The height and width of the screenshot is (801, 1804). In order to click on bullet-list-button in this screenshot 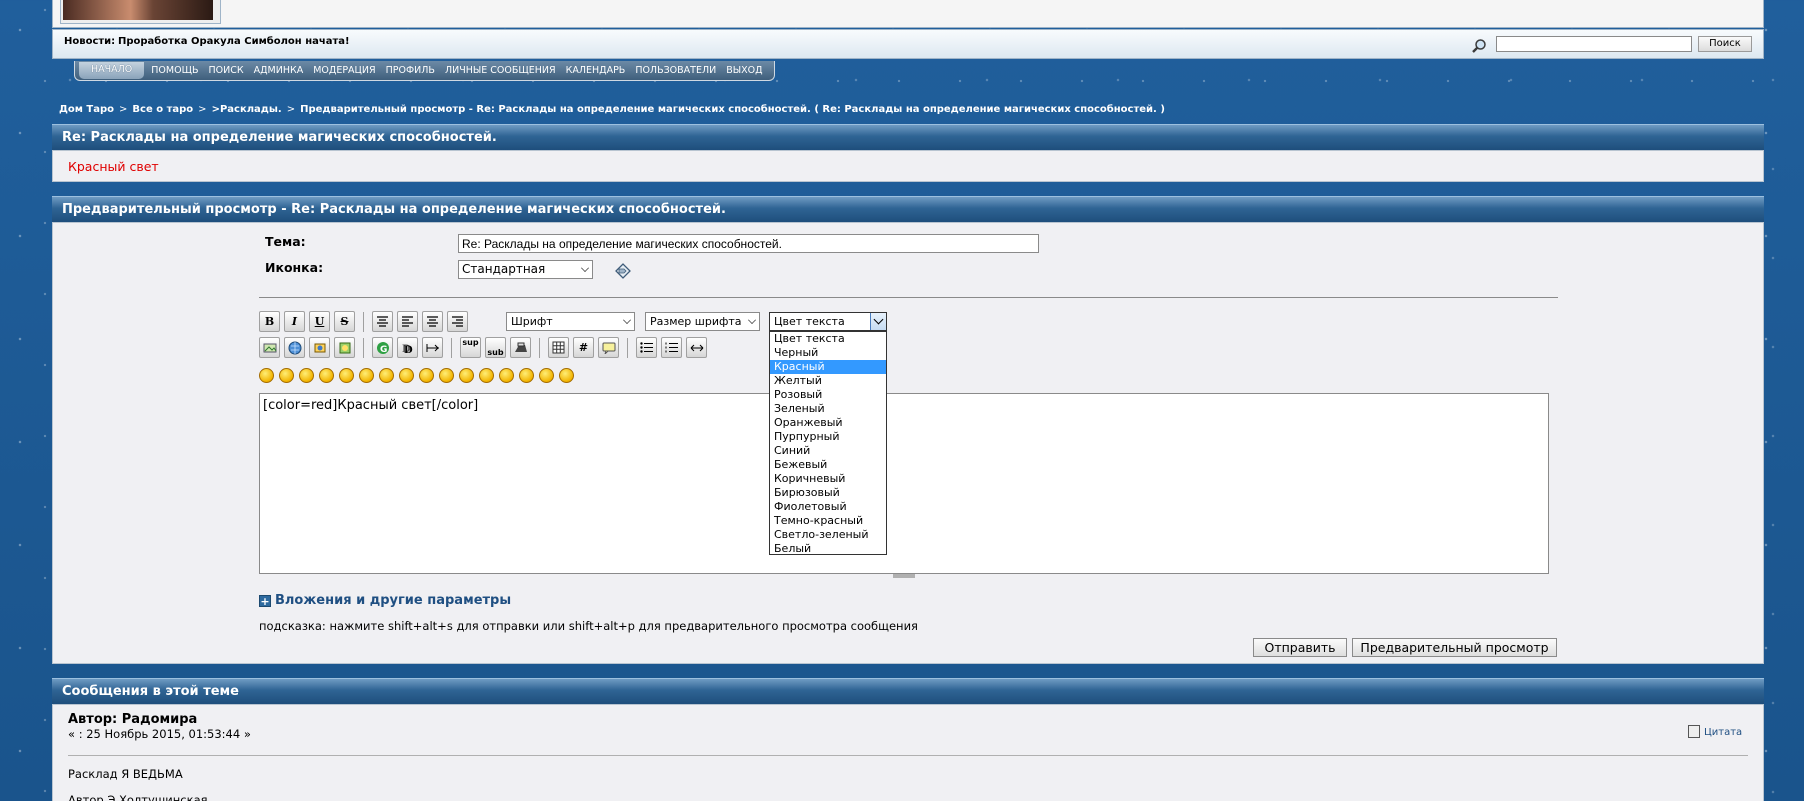, I will do `click(646, 347)`.